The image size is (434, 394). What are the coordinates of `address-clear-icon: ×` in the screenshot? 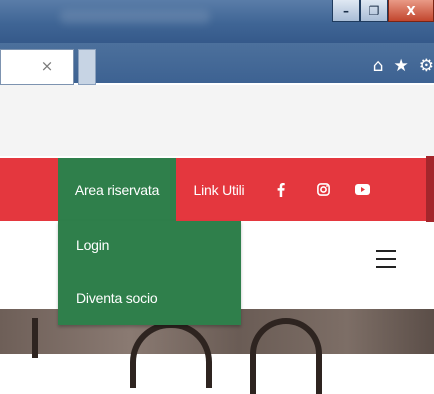 It's located at (47, 66).